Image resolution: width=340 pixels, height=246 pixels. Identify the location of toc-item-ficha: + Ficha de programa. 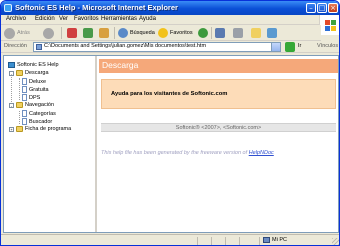
(40, 129).